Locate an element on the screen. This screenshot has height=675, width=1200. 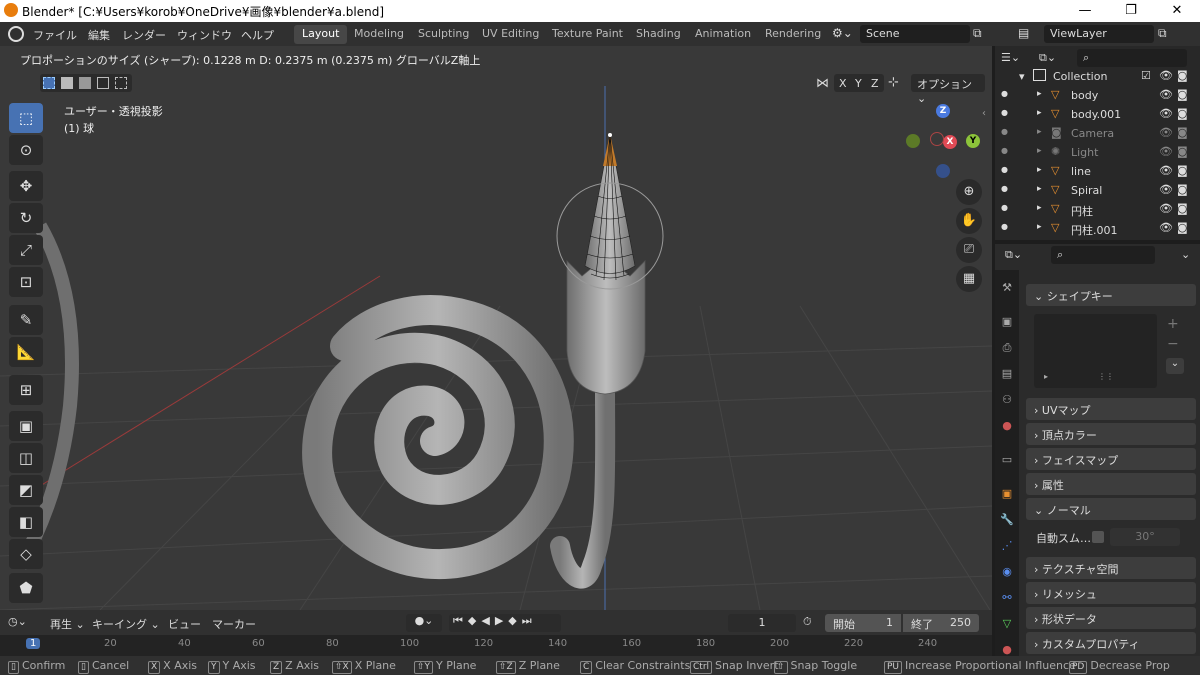
axis-x-toggle: X is located at coordinates (843, 83).